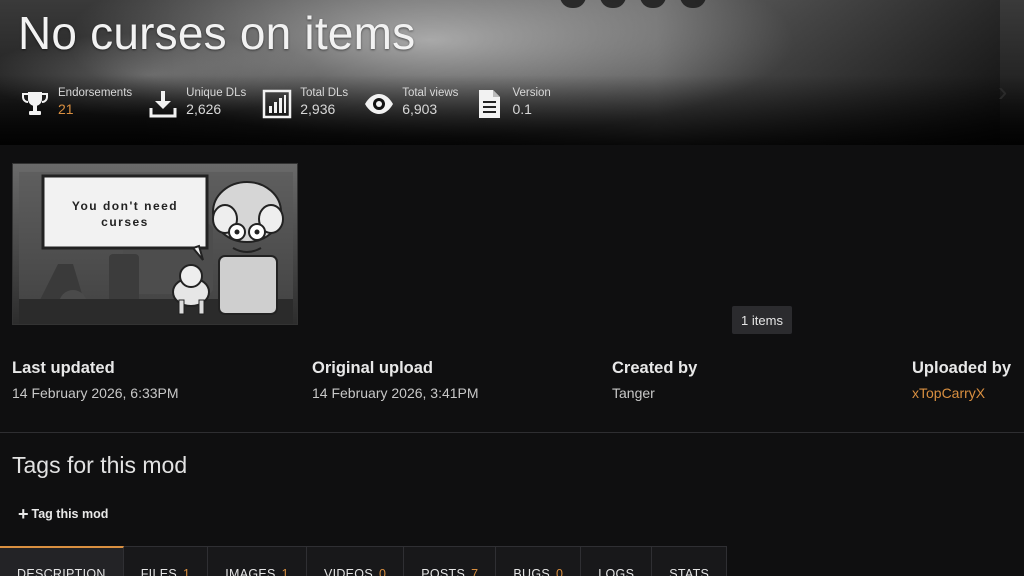 This screenshot has width=1024, height=576. What do you see at coordinates (348, 571) in the screenshot?
I see `tab-label: Videos` at bounding box center [348, 571].